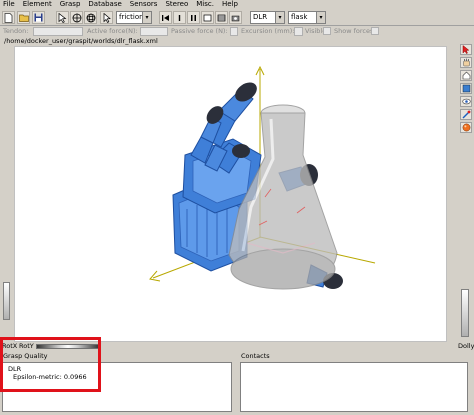 Image resolution: width=474 pixels, height=415 pixels. Describe the element at coordinates (37, 4) in the screenshot. I see `menu-element: Element` at that location.